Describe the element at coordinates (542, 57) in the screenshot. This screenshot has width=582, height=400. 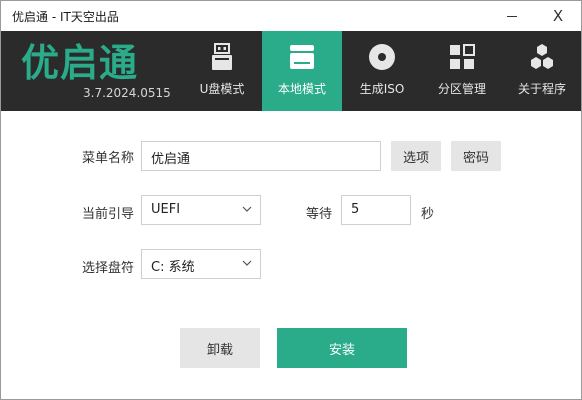
I see `hexagons-icon` at that location.